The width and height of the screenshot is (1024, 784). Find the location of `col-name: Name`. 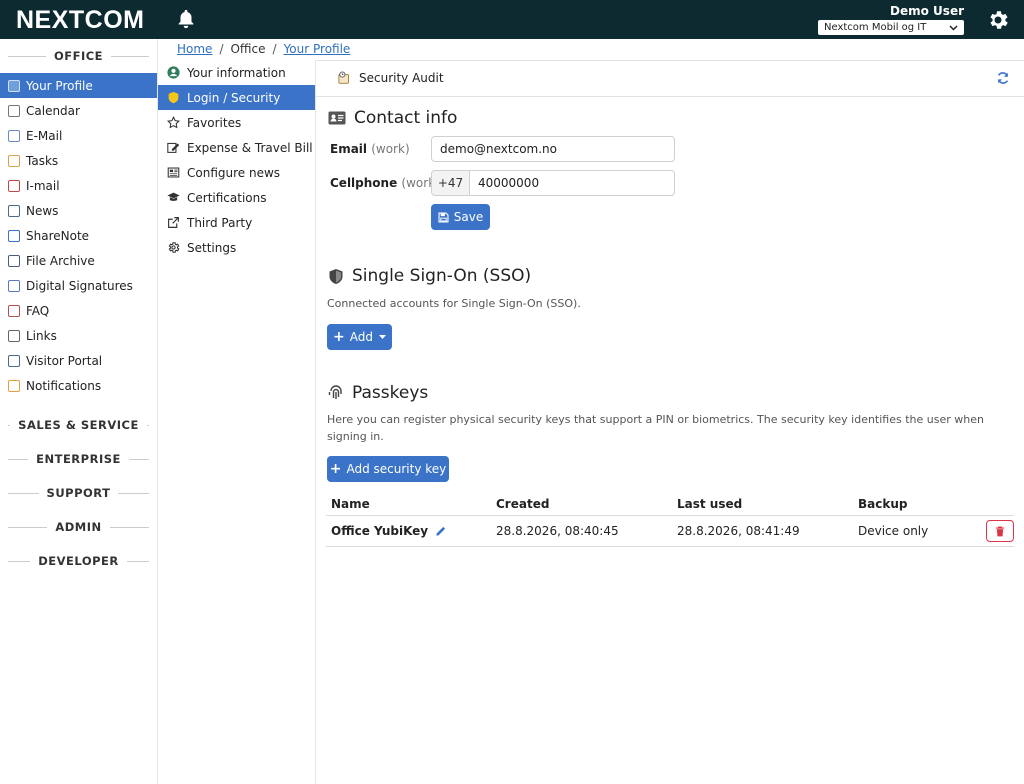

col-name: Name is located at coordinates (350, 503).